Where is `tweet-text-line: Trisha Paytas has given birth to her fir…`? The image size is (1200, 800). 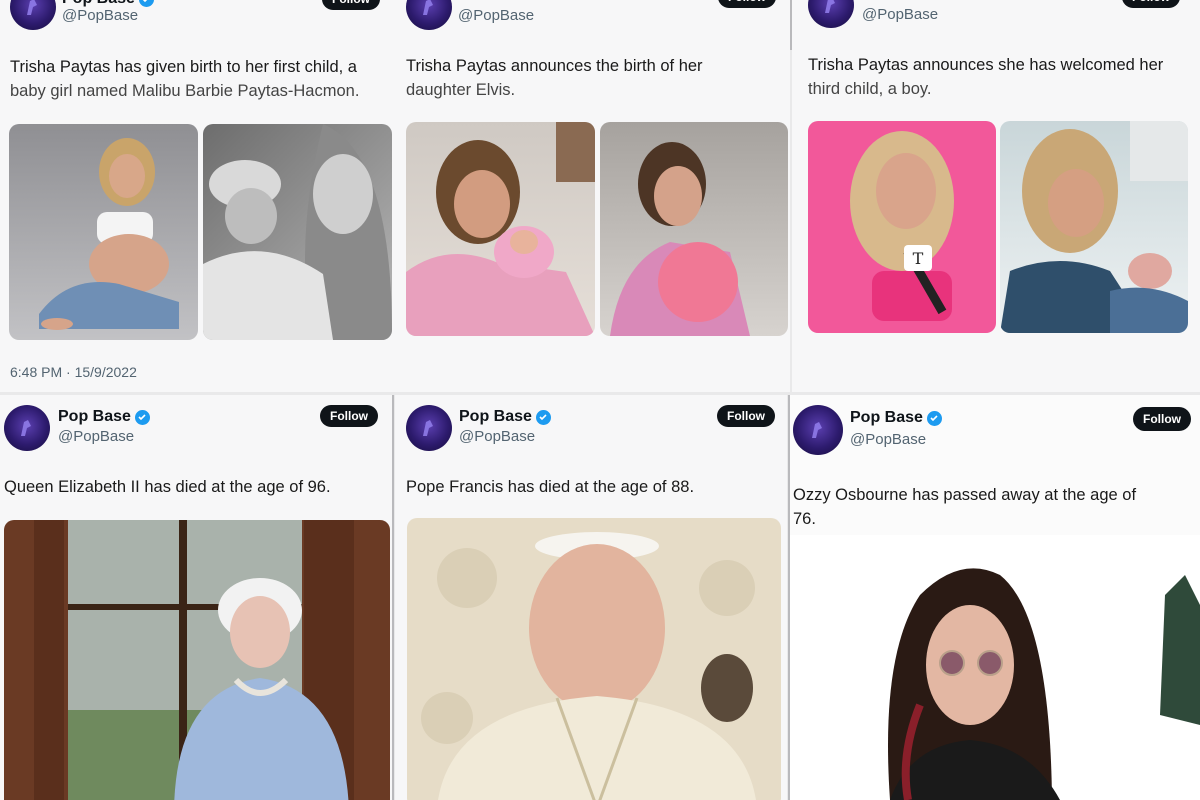
tweet-text-line: Trisha Paytas has given birth to her fir… is located at coordinates (183, 67).